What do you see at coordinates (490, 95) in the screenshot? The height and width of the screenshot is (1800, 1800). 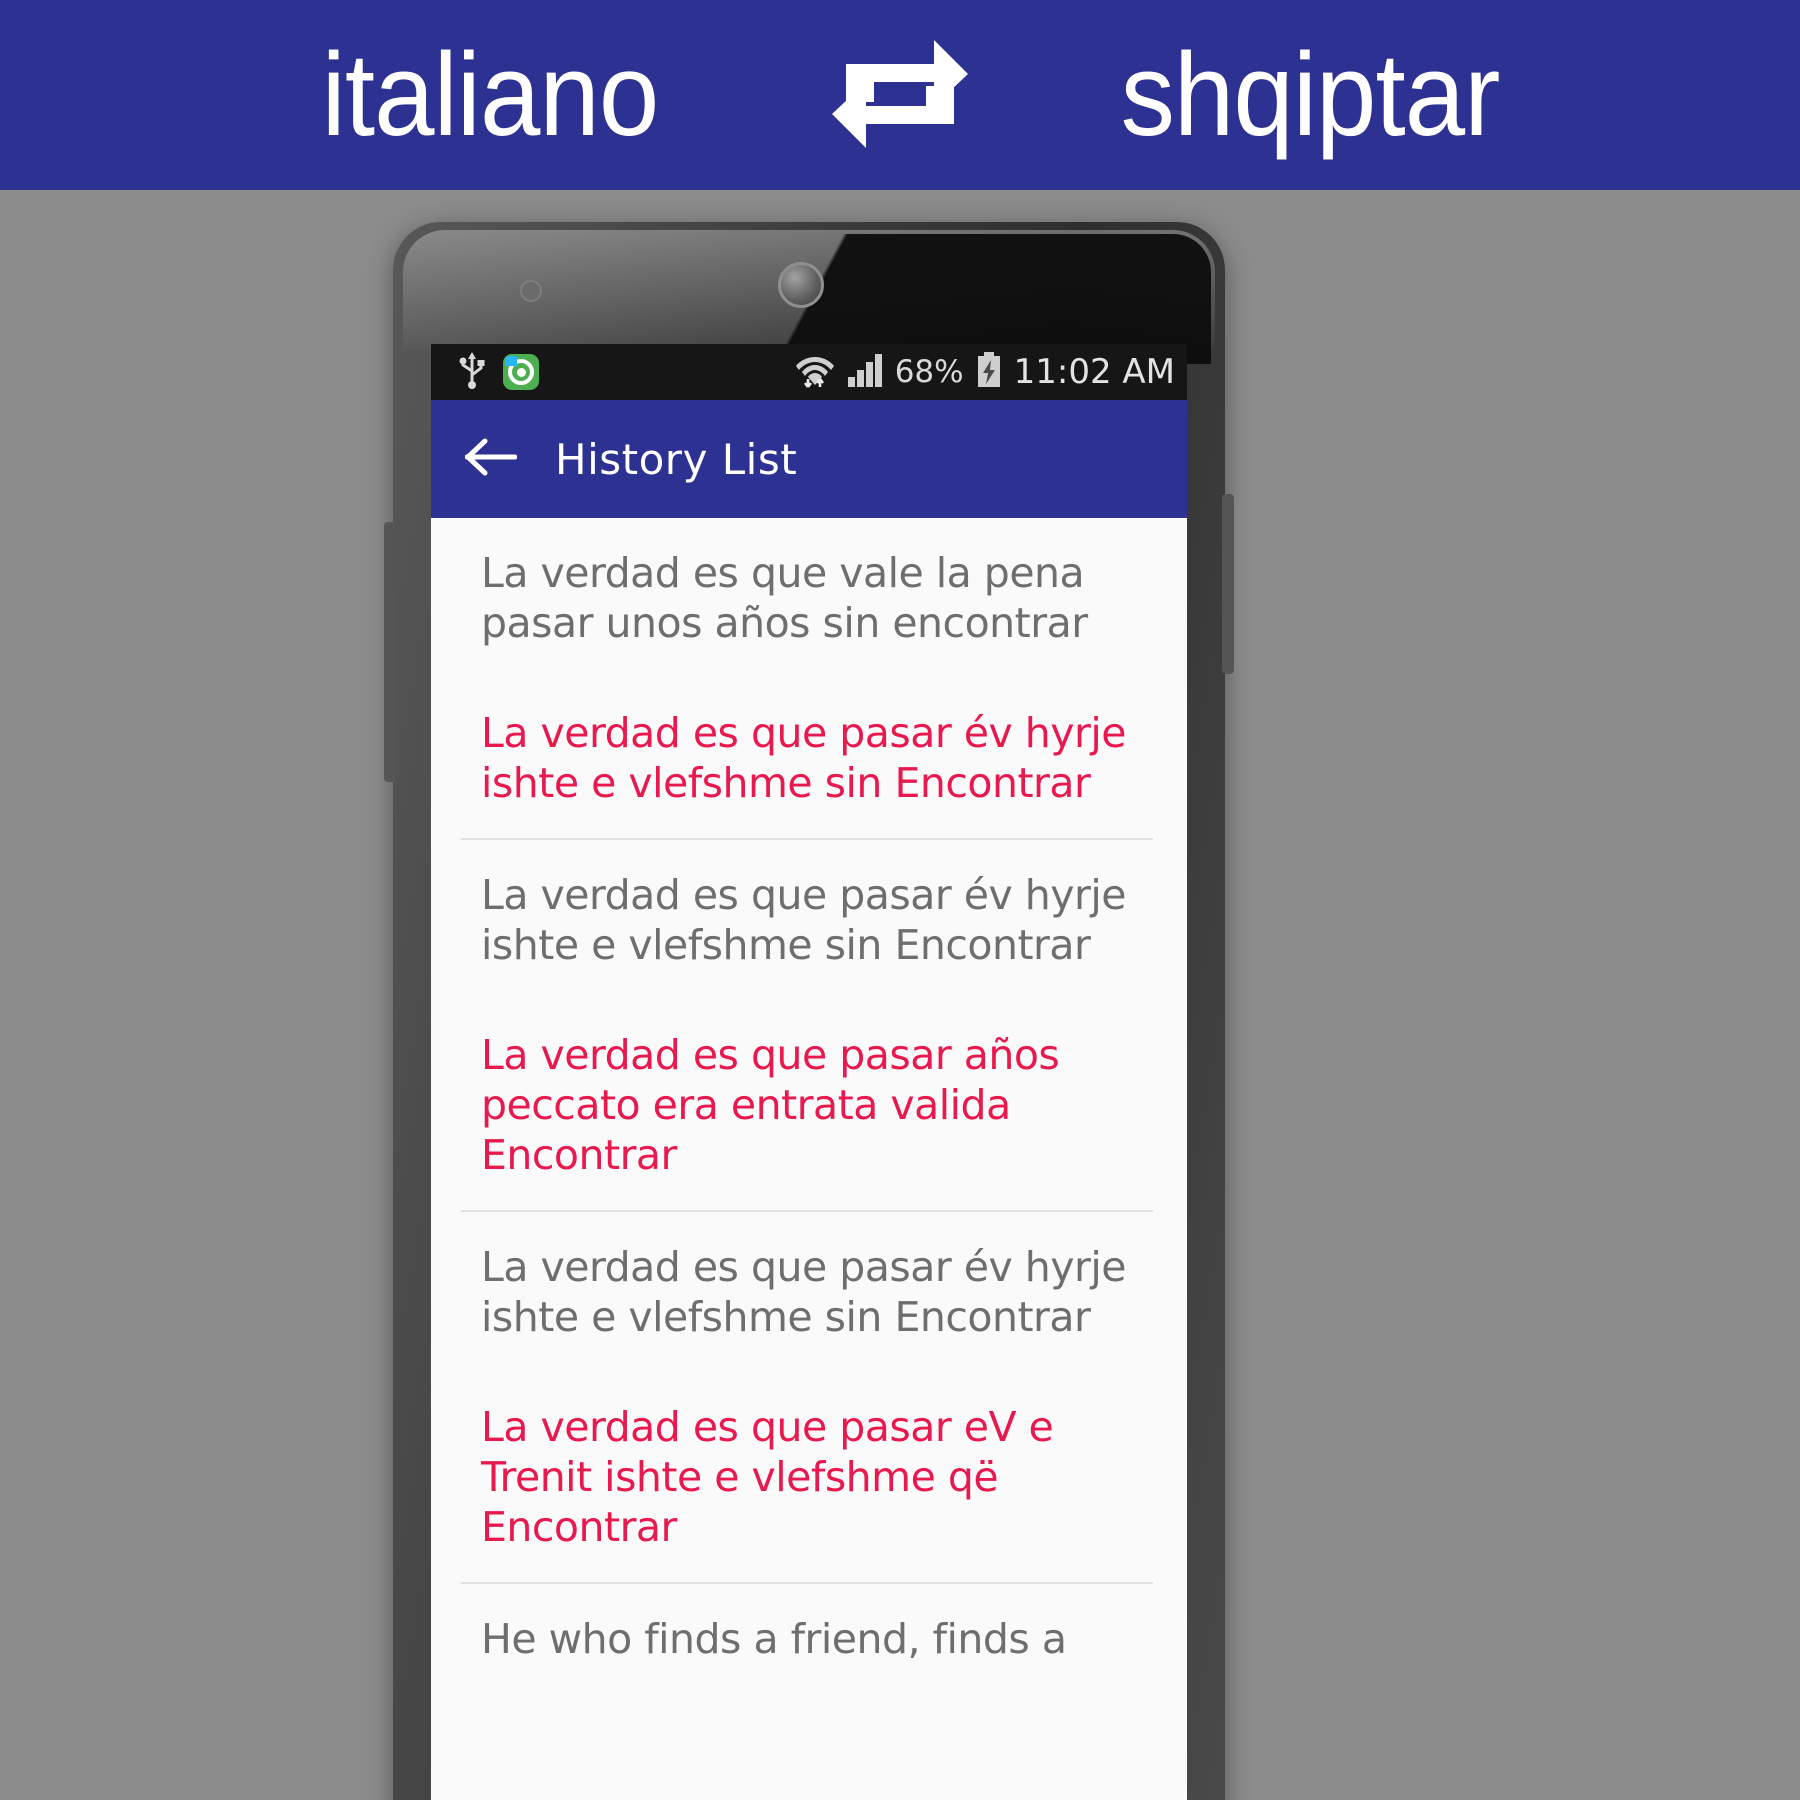 I see `source-language-label: italiano` at bounding box center [490, 95].